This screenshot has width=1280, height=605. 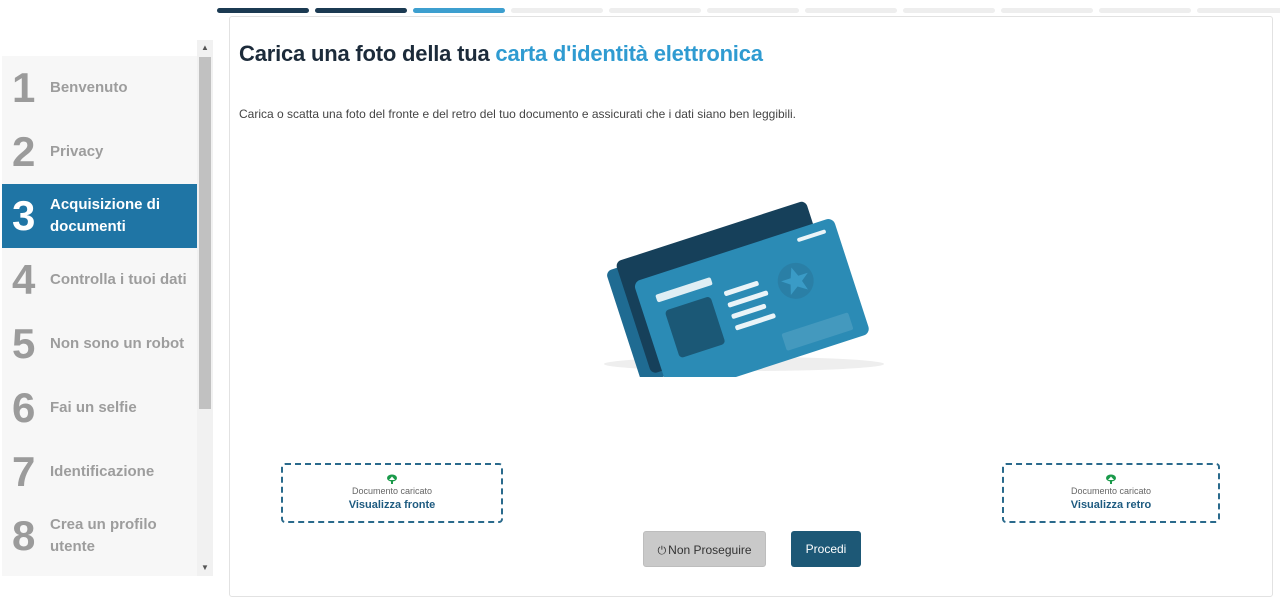 What do you see at coordinates (105, 215) in the screenshot?
I see `step-label: Acquisizione di documenti` at bounding box center [105, 215].